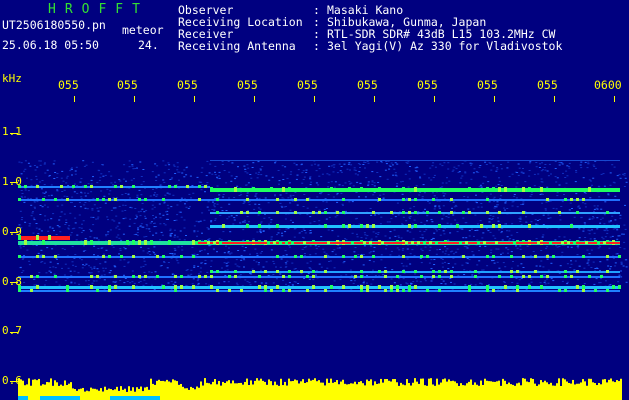  I want to click on info-value-antenna: 3el Yagi(V) Az 330 for Vladivostok, so click(445, 46).